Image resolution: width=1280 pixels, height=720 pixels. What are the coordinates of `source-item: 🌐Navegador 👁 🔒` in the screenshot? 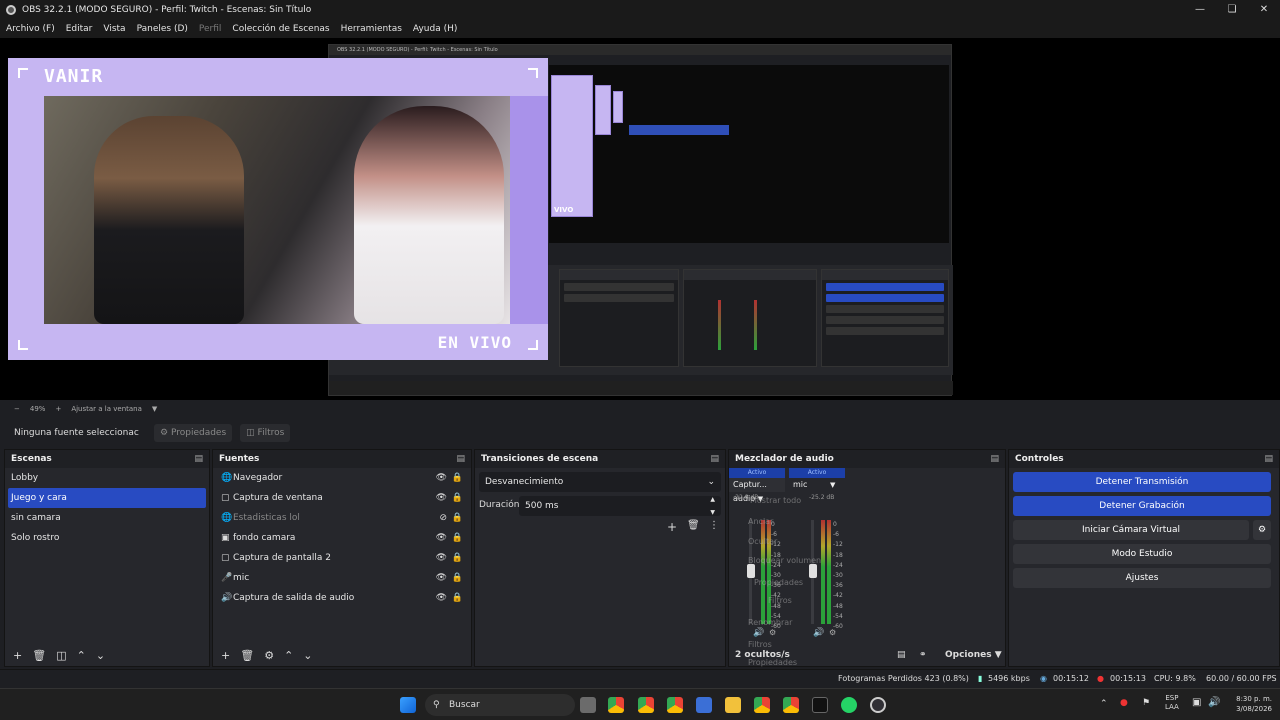 It's located at (342, 478).